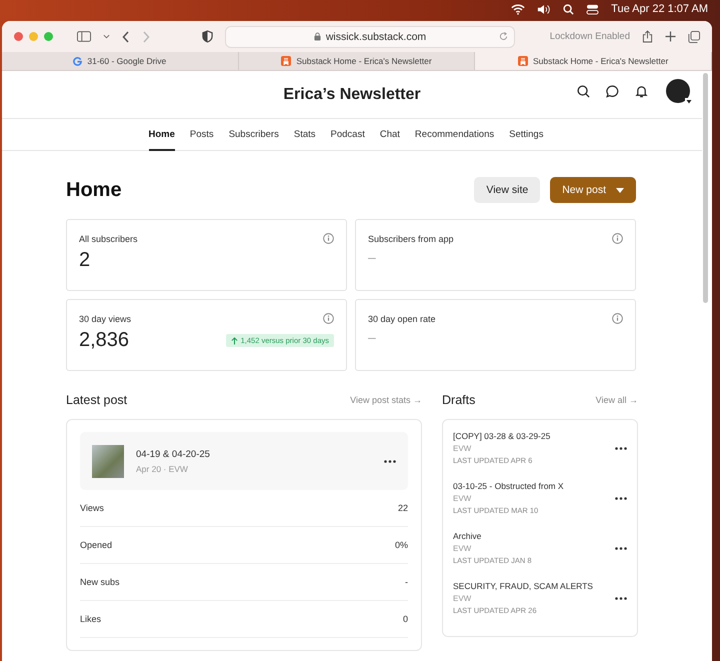 The width and height of the screenshot is (720, 661). Describe the element at coordinates (503, 36) in the screenshot. I see `reload-icon` at that location.